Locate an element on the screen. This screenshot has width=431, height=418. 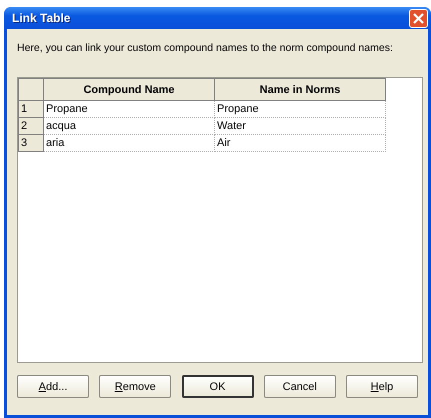
corner-header is located at coordinates (31, 89).